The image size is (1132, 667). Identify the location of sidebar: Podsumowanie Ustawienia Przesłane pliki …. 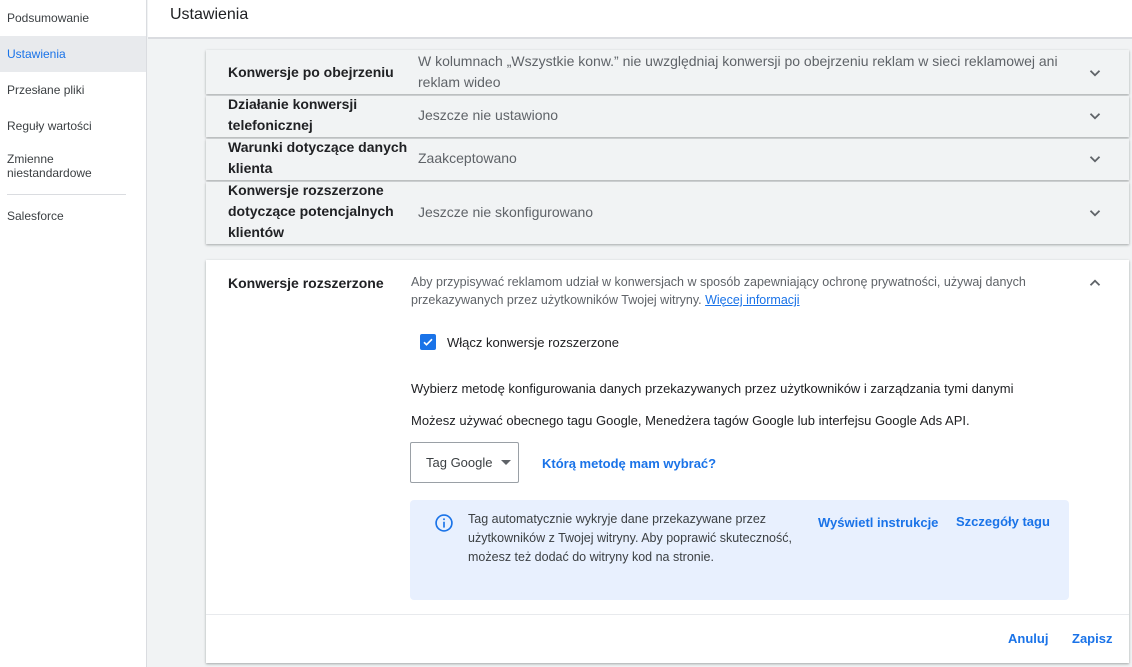
(73, 333).